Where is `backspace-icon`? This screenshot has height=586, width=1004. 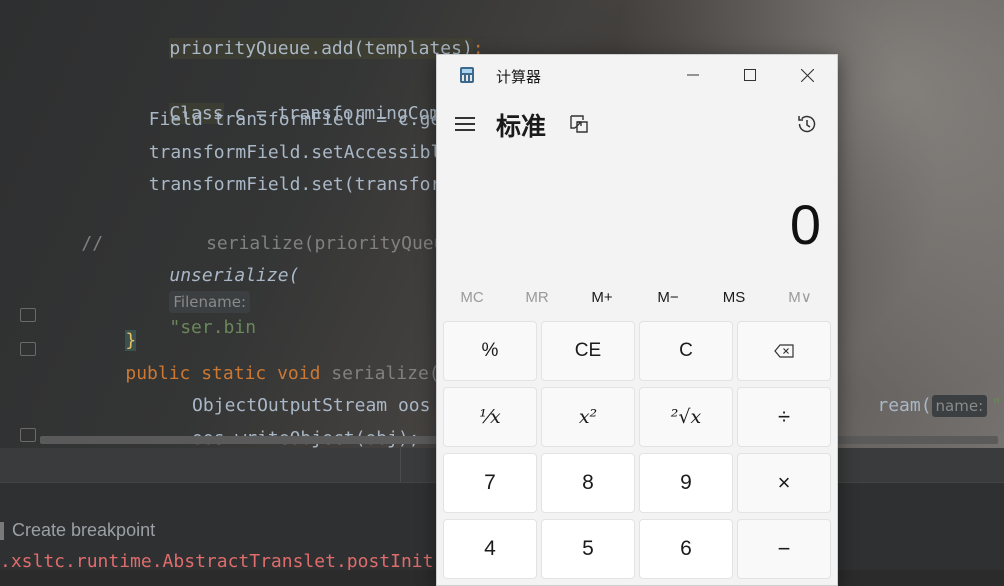
backspace-icon is located at coordinates (784, 351).